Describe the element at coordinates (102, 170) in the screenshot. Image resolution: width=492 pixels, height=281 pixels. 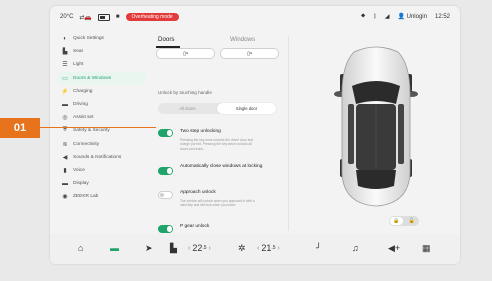
I see `sidebar-item-voice: ▮ Voice` at that location.